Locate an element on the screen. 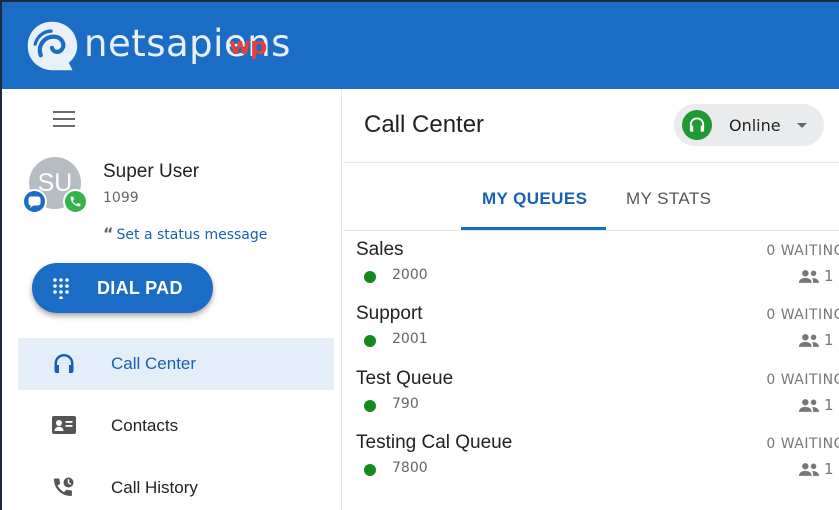 Image resolution: width=839 pixels, height=510 pixels. queue-name: Test Queue is located at coordinates (405, 378).